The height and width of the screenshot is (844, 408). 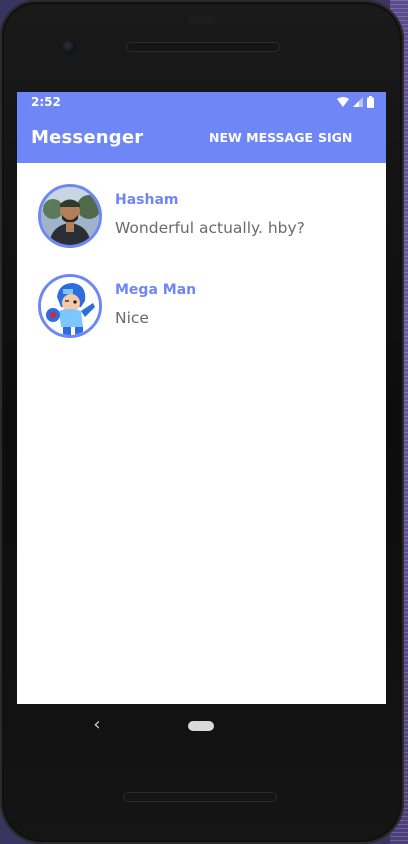 I want to click on mega-man-icon, so click(x=70, y=306).